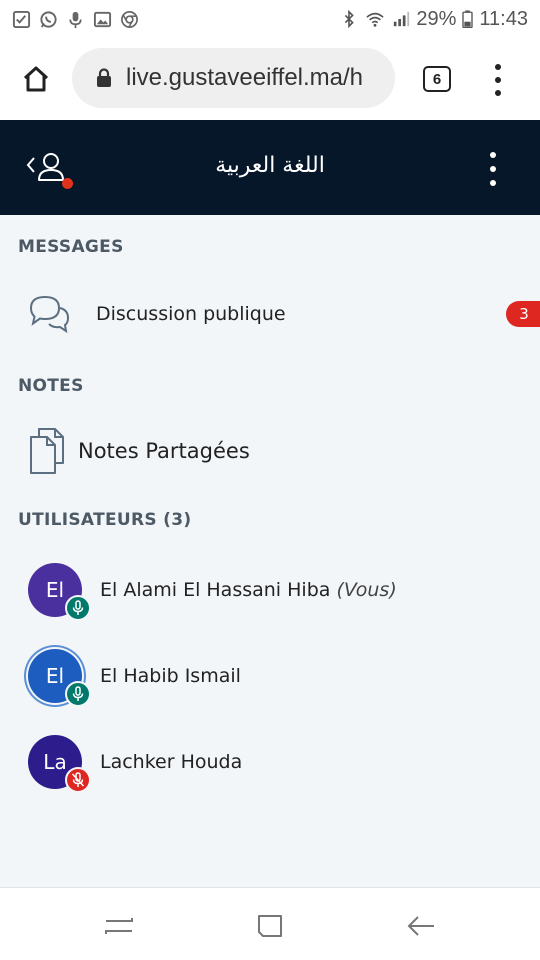  What do you see at coordinates (104, 77) in the screenshot?
I see `lock-icon` at bounding box center [104, 77].